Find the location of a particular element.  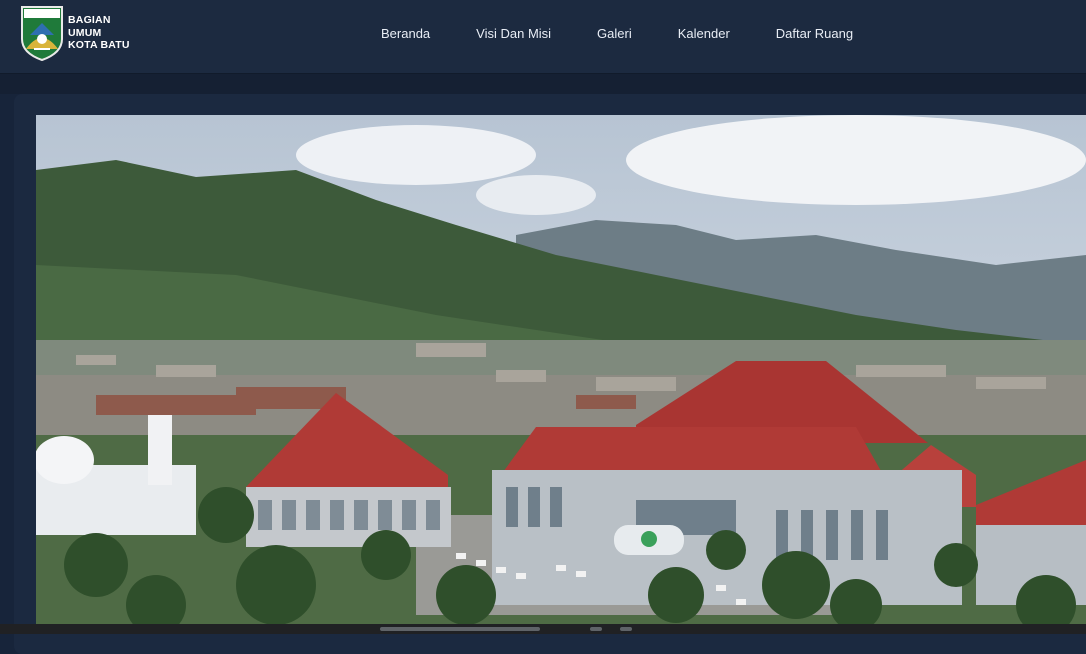

taskbar is located at coordinates (543, 629).